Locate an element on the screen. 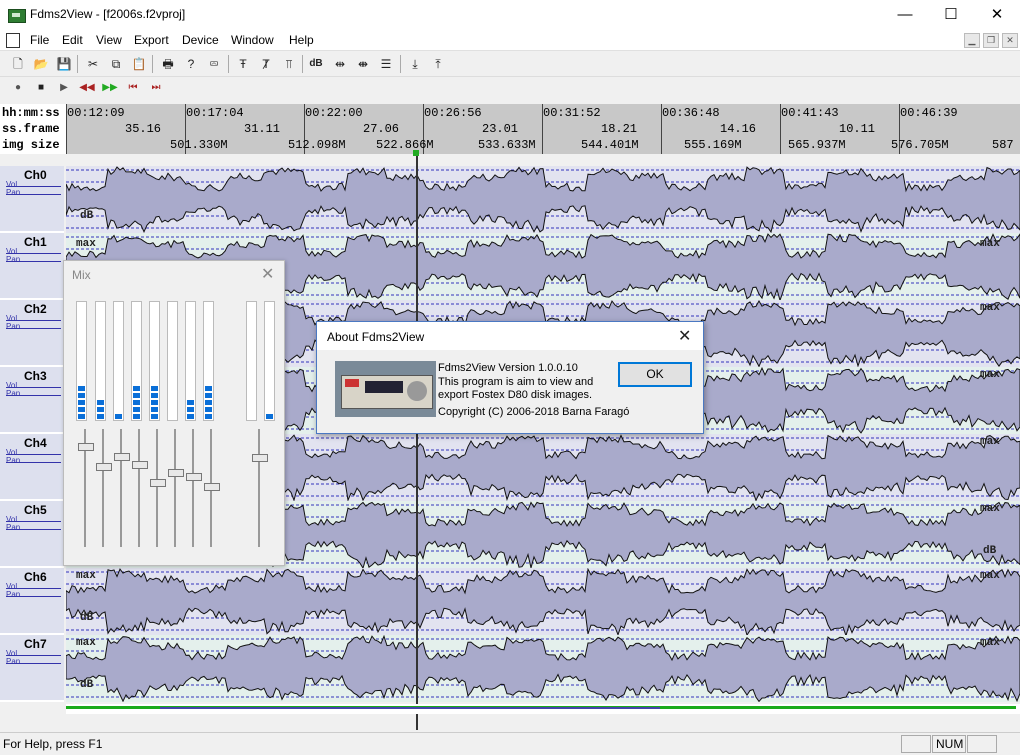  menu-help: Help is located at coordinates (301, 40).